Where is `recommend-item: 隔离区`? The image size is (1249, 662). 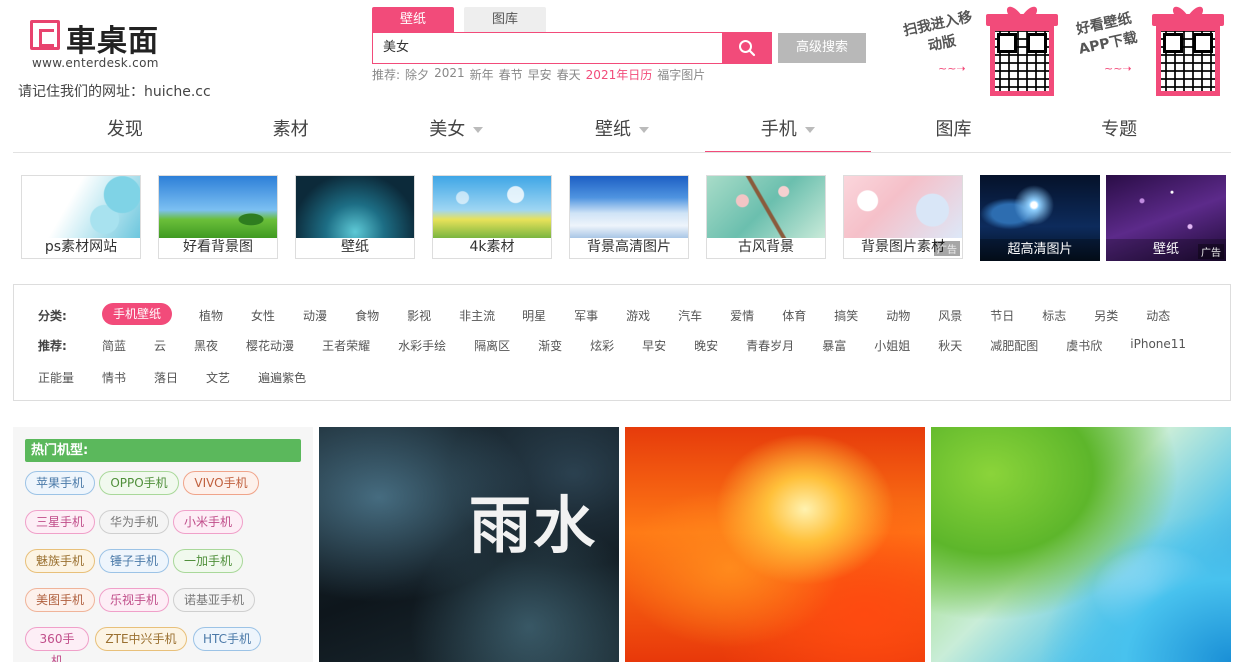
recommend-item: 隔离区 is located at coordinates (492, 345).